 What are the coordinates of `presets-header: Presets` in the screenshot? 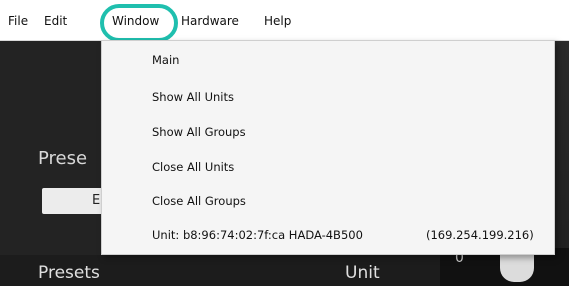 It's located at (69, 273).